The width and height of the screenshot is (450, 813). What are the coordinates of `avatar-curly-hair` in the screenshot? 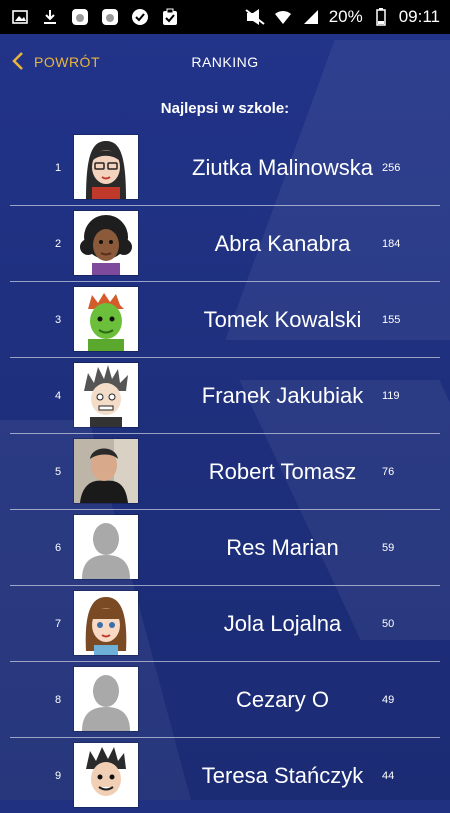 It's located at (106, 243).